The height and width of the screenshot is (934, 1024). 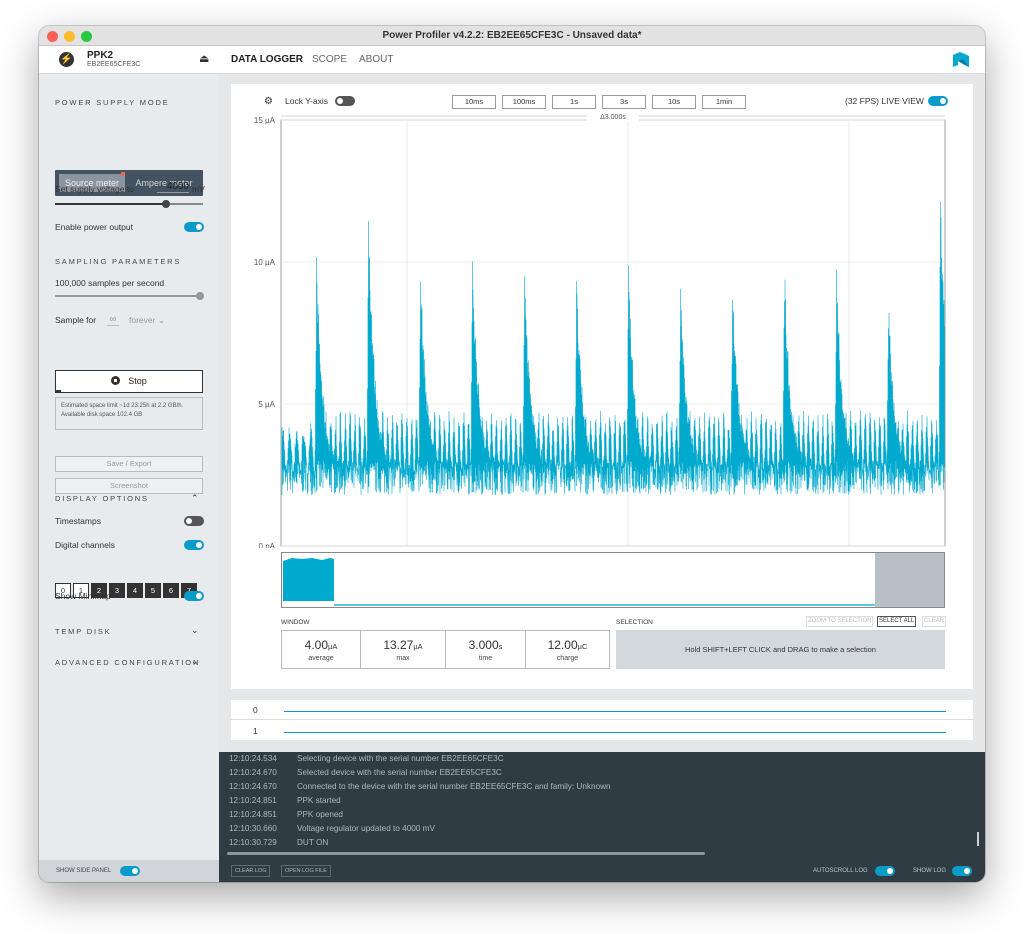 What do you see at coordinates (66, 59) in the screenshot?
I see `lightning-icon: ⚡` at bounding box center [66, 59].